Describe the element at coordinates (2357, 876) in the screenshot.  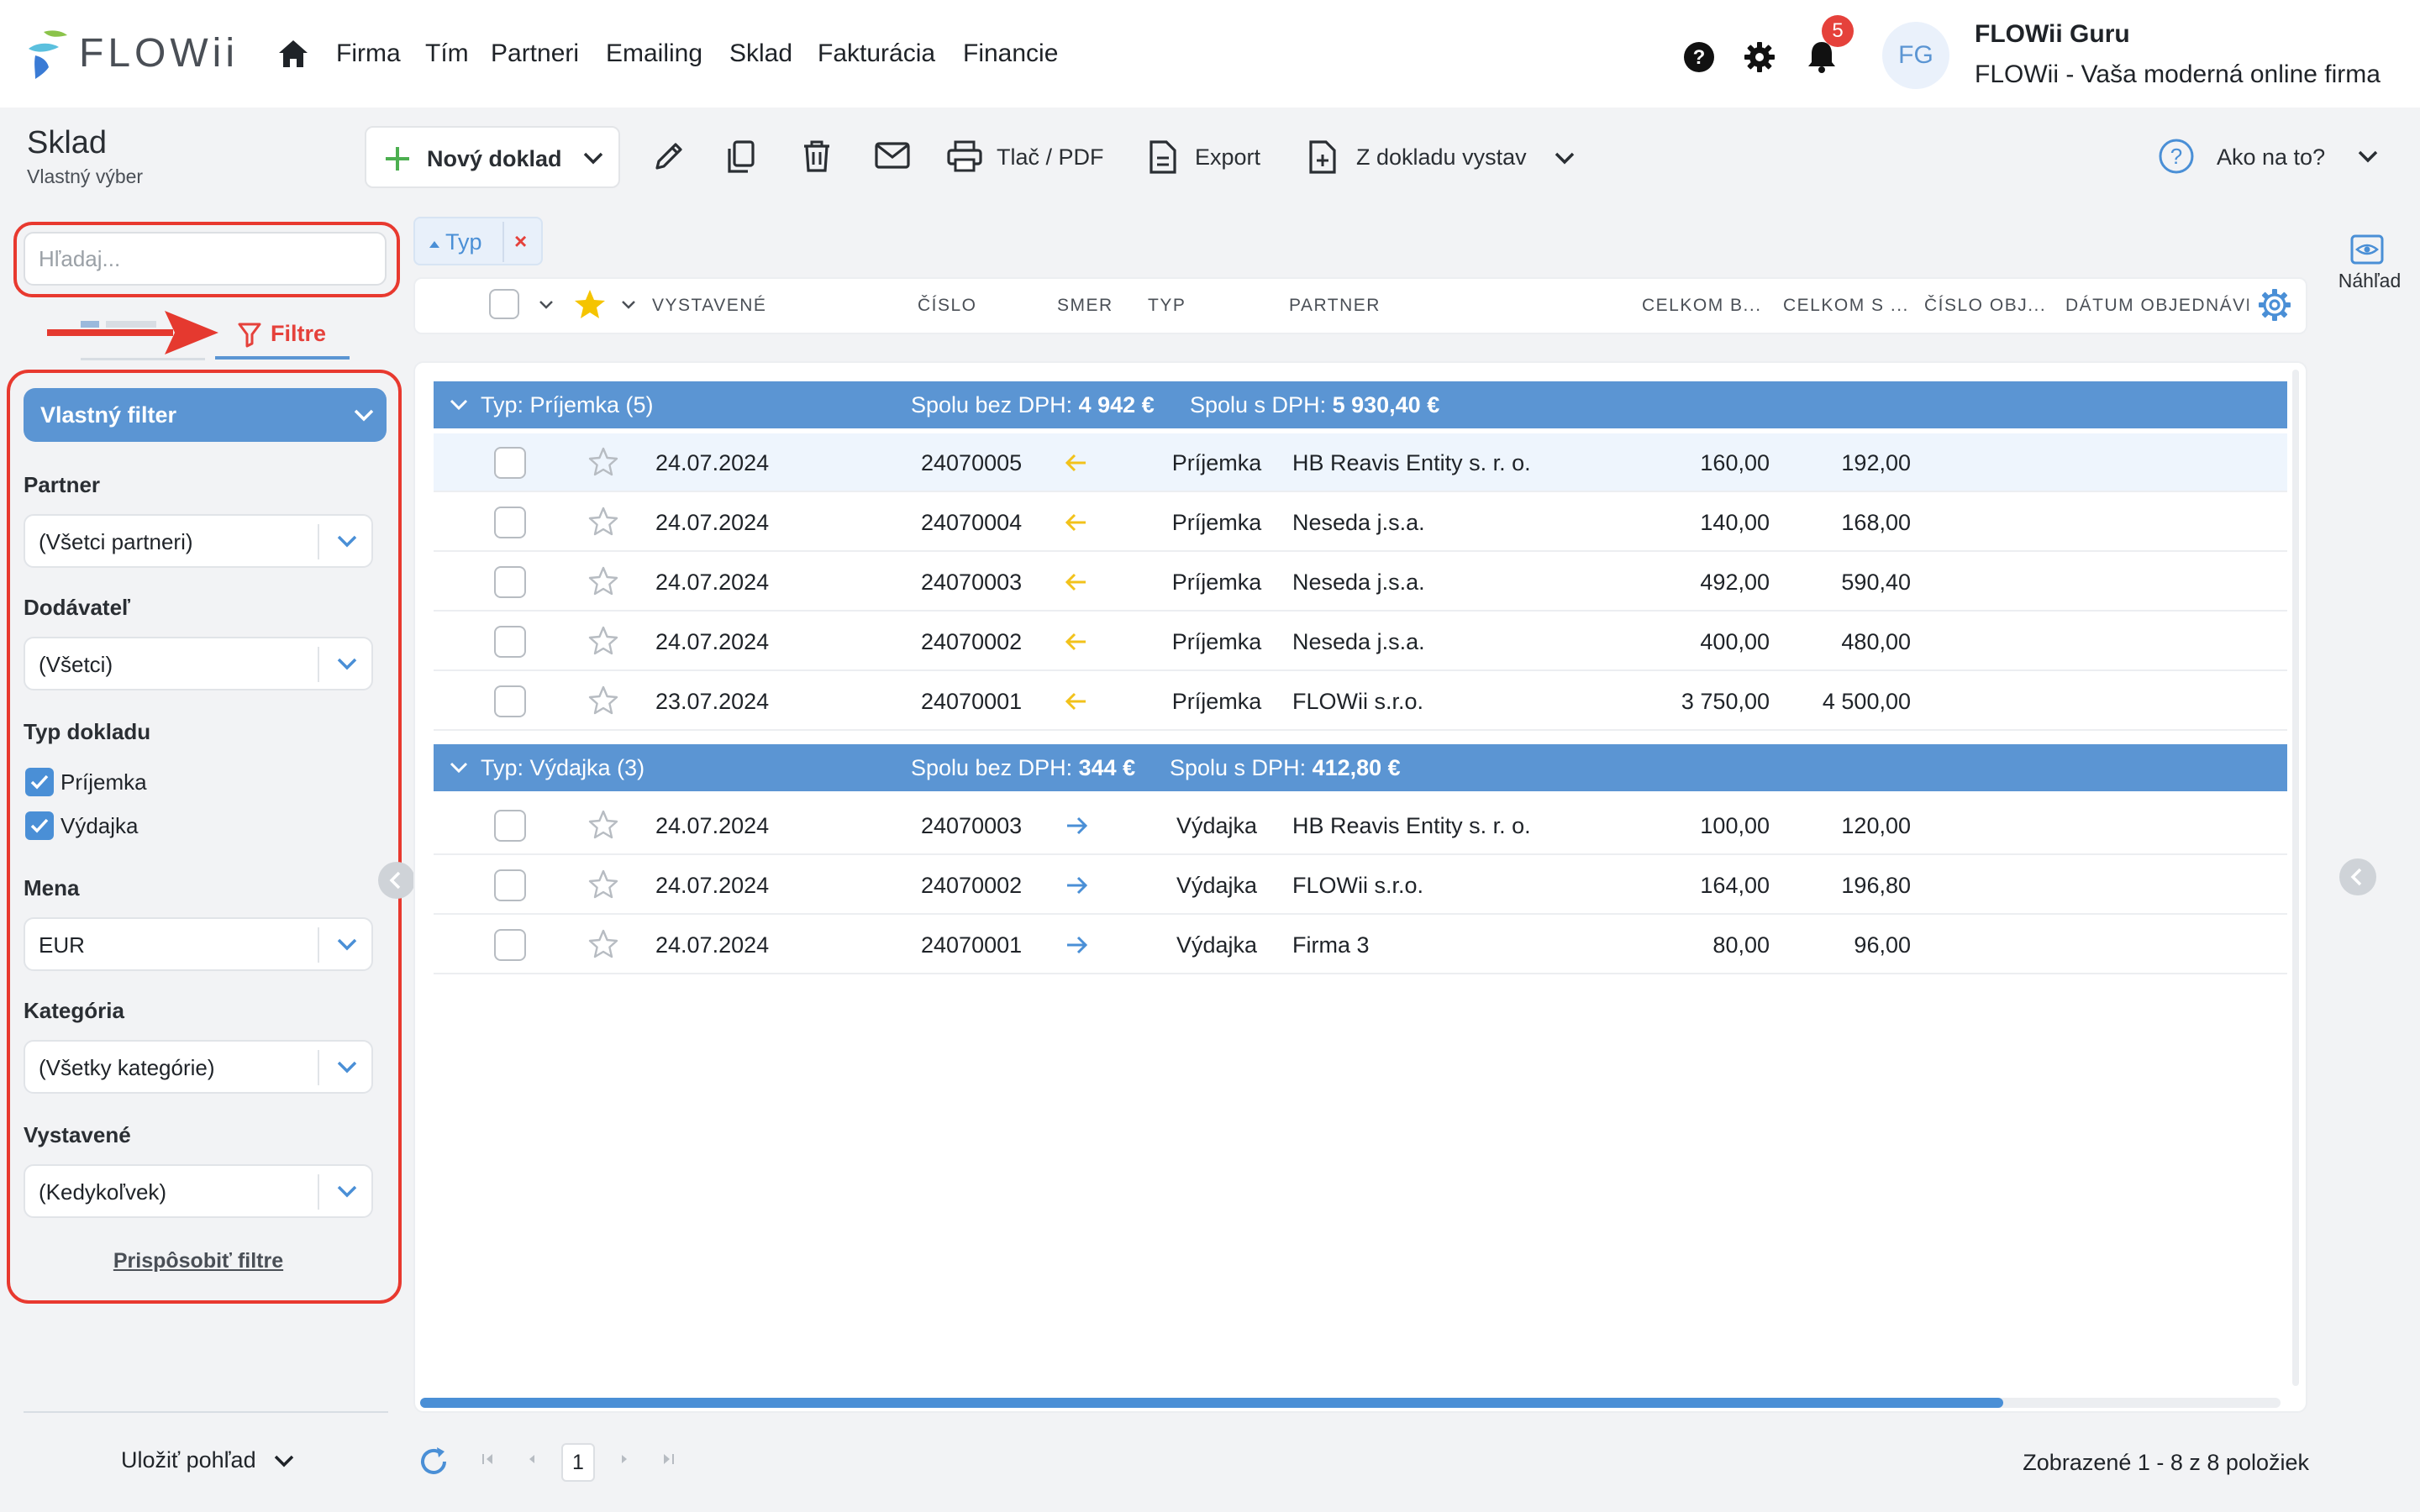
I see `right-panel-toggle-handle` at that location.